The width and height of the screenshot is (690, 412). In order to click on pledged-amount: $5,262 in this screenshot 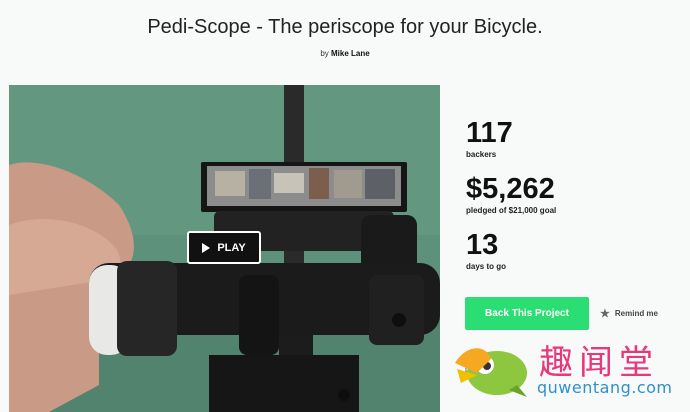, I will do `click(510, 189)`.